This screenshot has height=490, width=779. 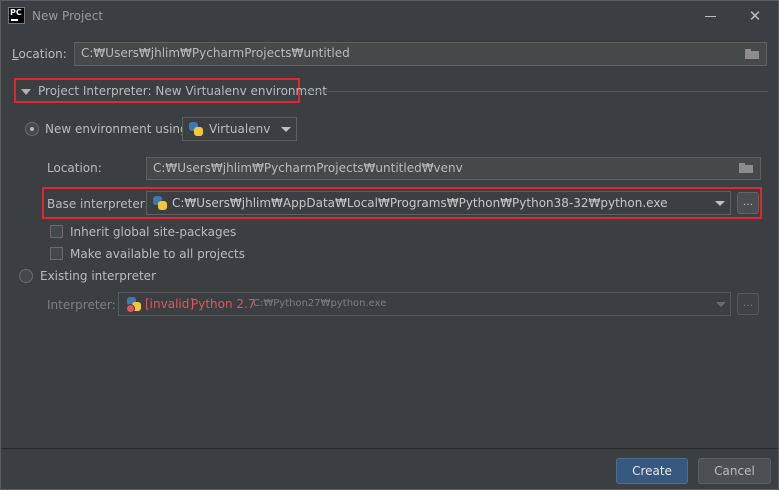 What do you see at coordinates (39, 54) in the screenshot?
I see `location-label: Location:` at bounding box center [39, 54].